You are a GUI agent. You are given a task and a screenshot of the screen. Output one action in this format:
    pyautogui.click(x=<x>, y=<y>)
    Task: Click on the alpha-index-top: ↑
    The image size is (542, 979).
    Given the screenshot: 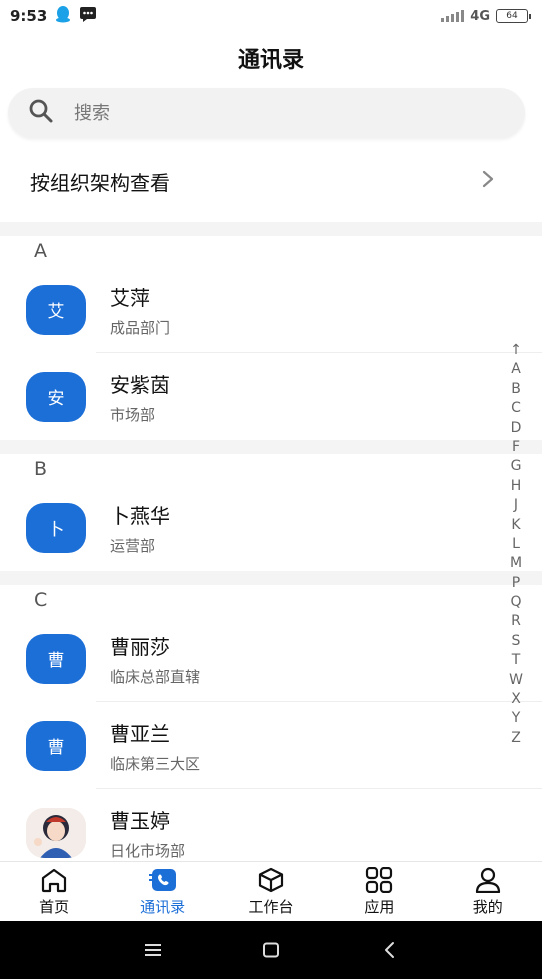 What is the action you would take?
    pyautogui.click(x=516, y=350)
    